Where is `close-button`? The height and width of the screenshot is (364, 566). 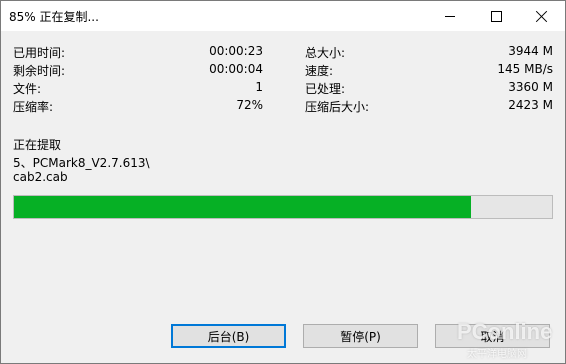
close-button is located at coordinates (542, 16).